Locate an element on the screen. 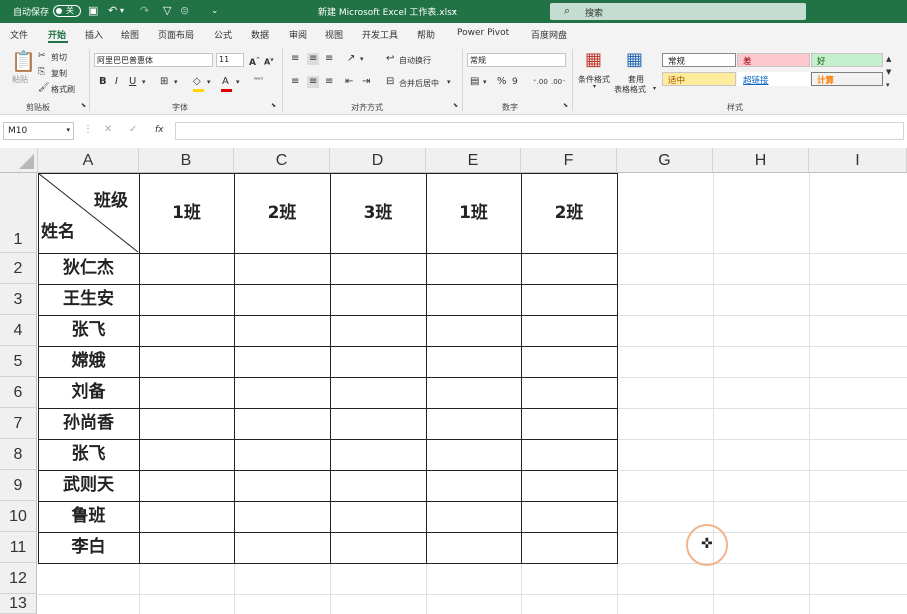  row-header-9: 9 is located at coordinates (18, 485).